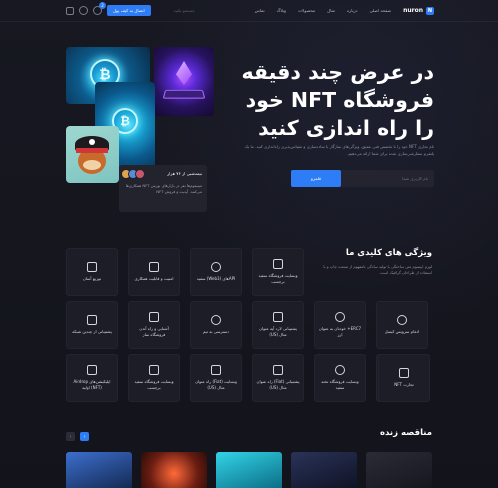 The height and width of the screenshot is (488, 498). Describe the element at coordinates (316, 178) in the screenshot. I see `hero-search-button: قلمرو` at that location.